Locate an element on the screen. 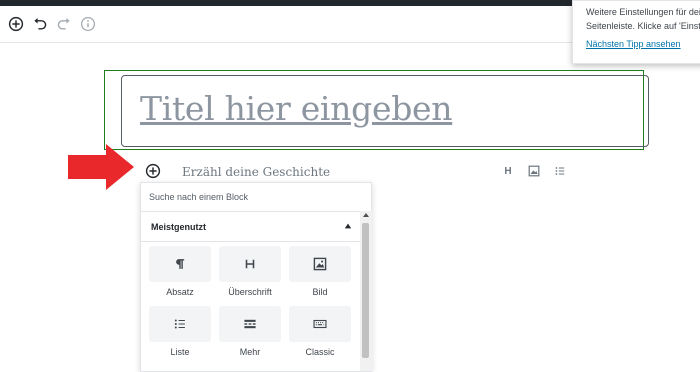 This screenshot has width=700, height=372. section-label: Meistgenutzt is located at coordinates (178, 227).